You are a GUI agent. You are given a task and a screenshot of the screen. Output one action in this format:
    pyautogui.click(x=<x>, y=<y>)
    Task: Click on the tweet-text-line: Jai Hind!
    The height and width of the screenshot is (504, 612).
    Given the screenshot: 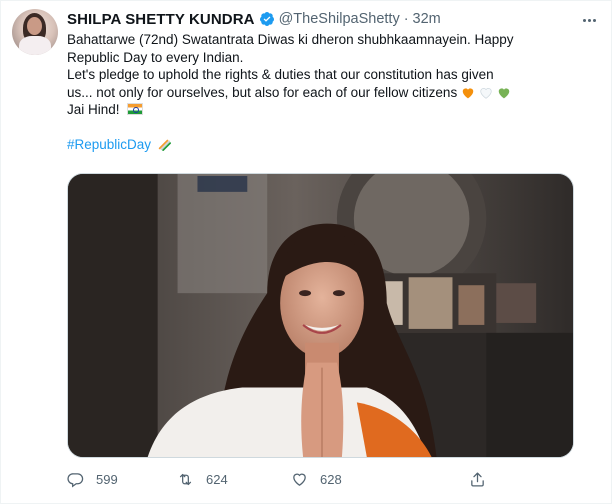 What is the action you would take?
    pyautogui.click(x=327, y=110)
    